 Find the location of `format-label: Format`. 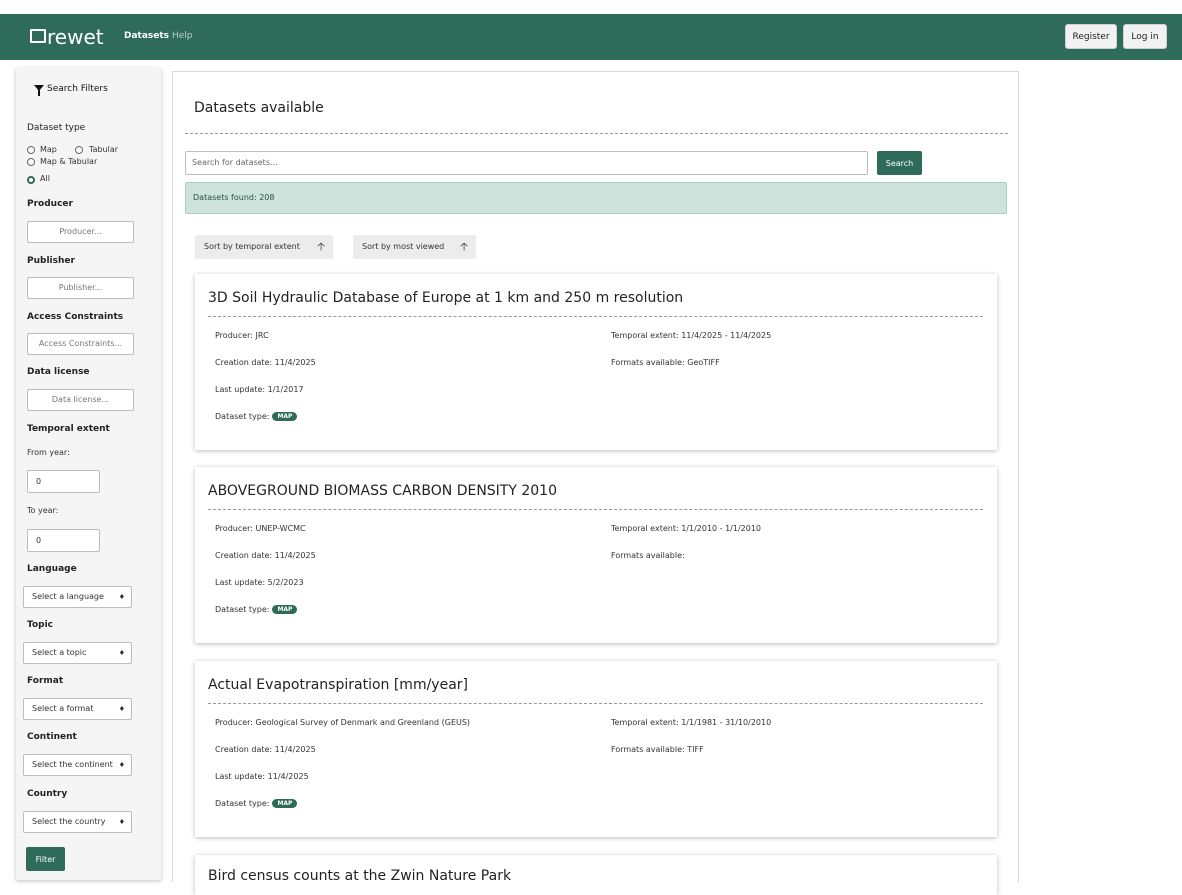

format-label: Format is located at coordinates (45, 681).